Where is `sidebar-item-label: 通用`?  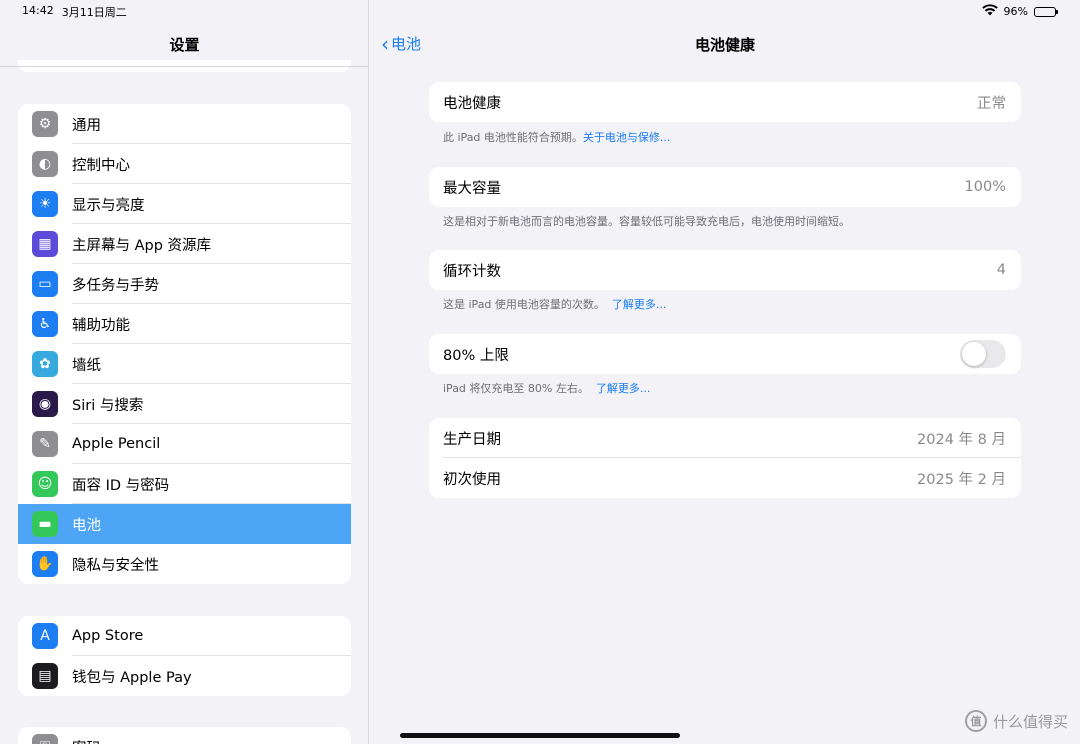 sidebar-item-label: 通用 is located at coordinates (86, 125).